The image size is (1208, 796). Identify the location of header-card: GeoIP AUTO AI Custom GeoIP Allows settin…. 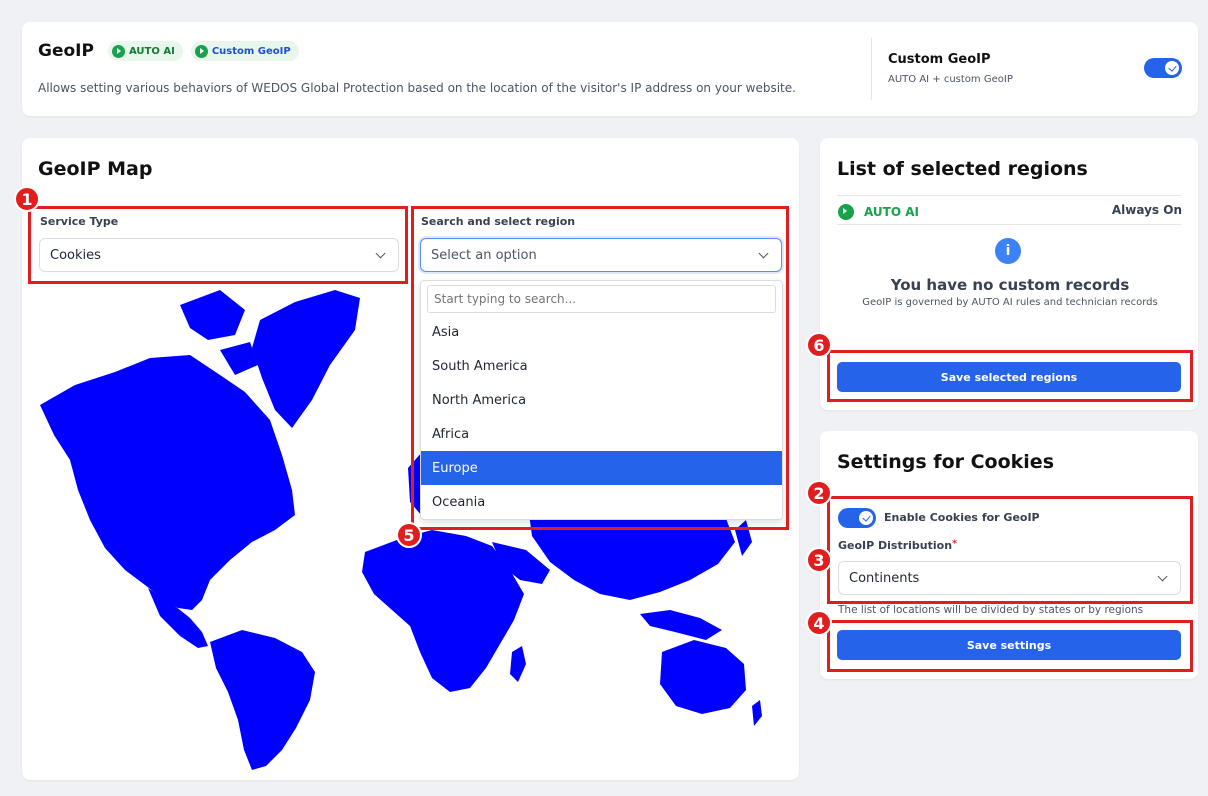
(610, 69).